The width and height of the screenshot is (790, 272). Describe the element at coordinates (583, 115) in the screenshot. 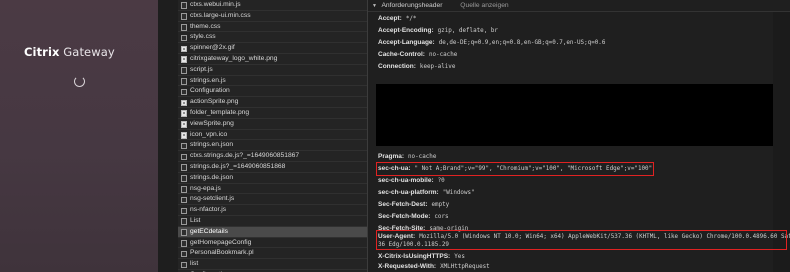

I see `redacted-area` at that location.